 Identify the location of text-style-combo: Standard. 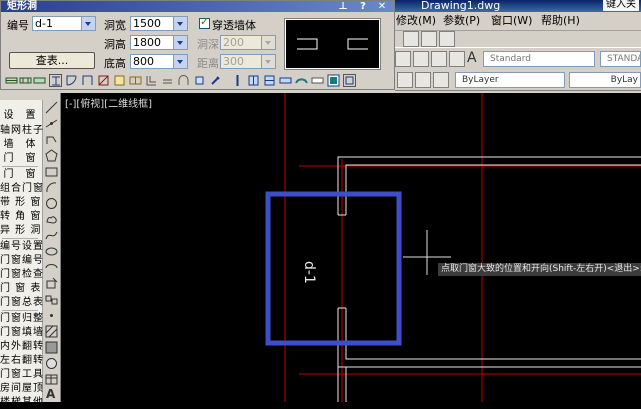
(539, 59).